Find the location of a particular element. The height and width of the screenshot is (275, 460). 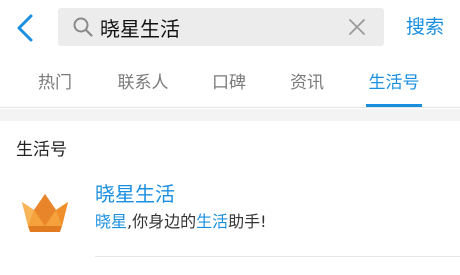

tab-life-account: 生活号 is located at coordinates (394, 83).